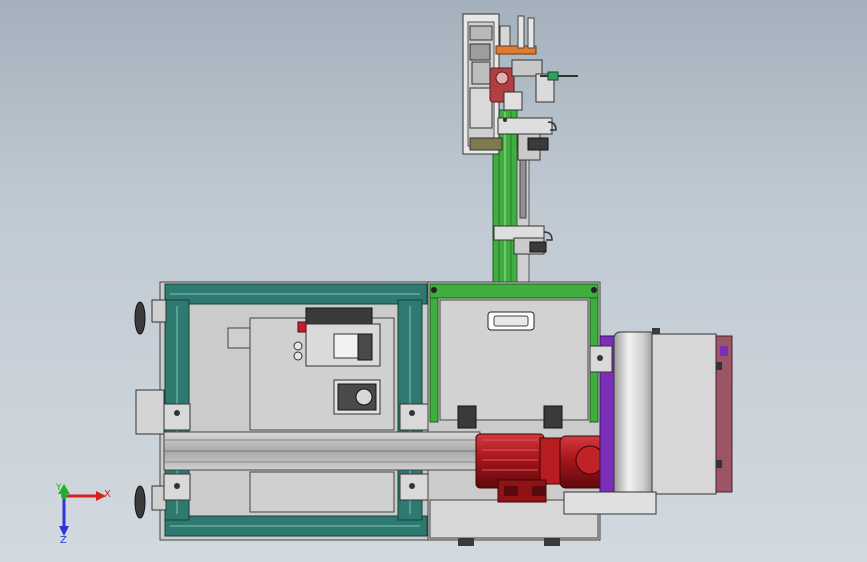  Describe the element at coordinates (58, 488) in the screenshot. I see `triad-y-label: Y` at that location.